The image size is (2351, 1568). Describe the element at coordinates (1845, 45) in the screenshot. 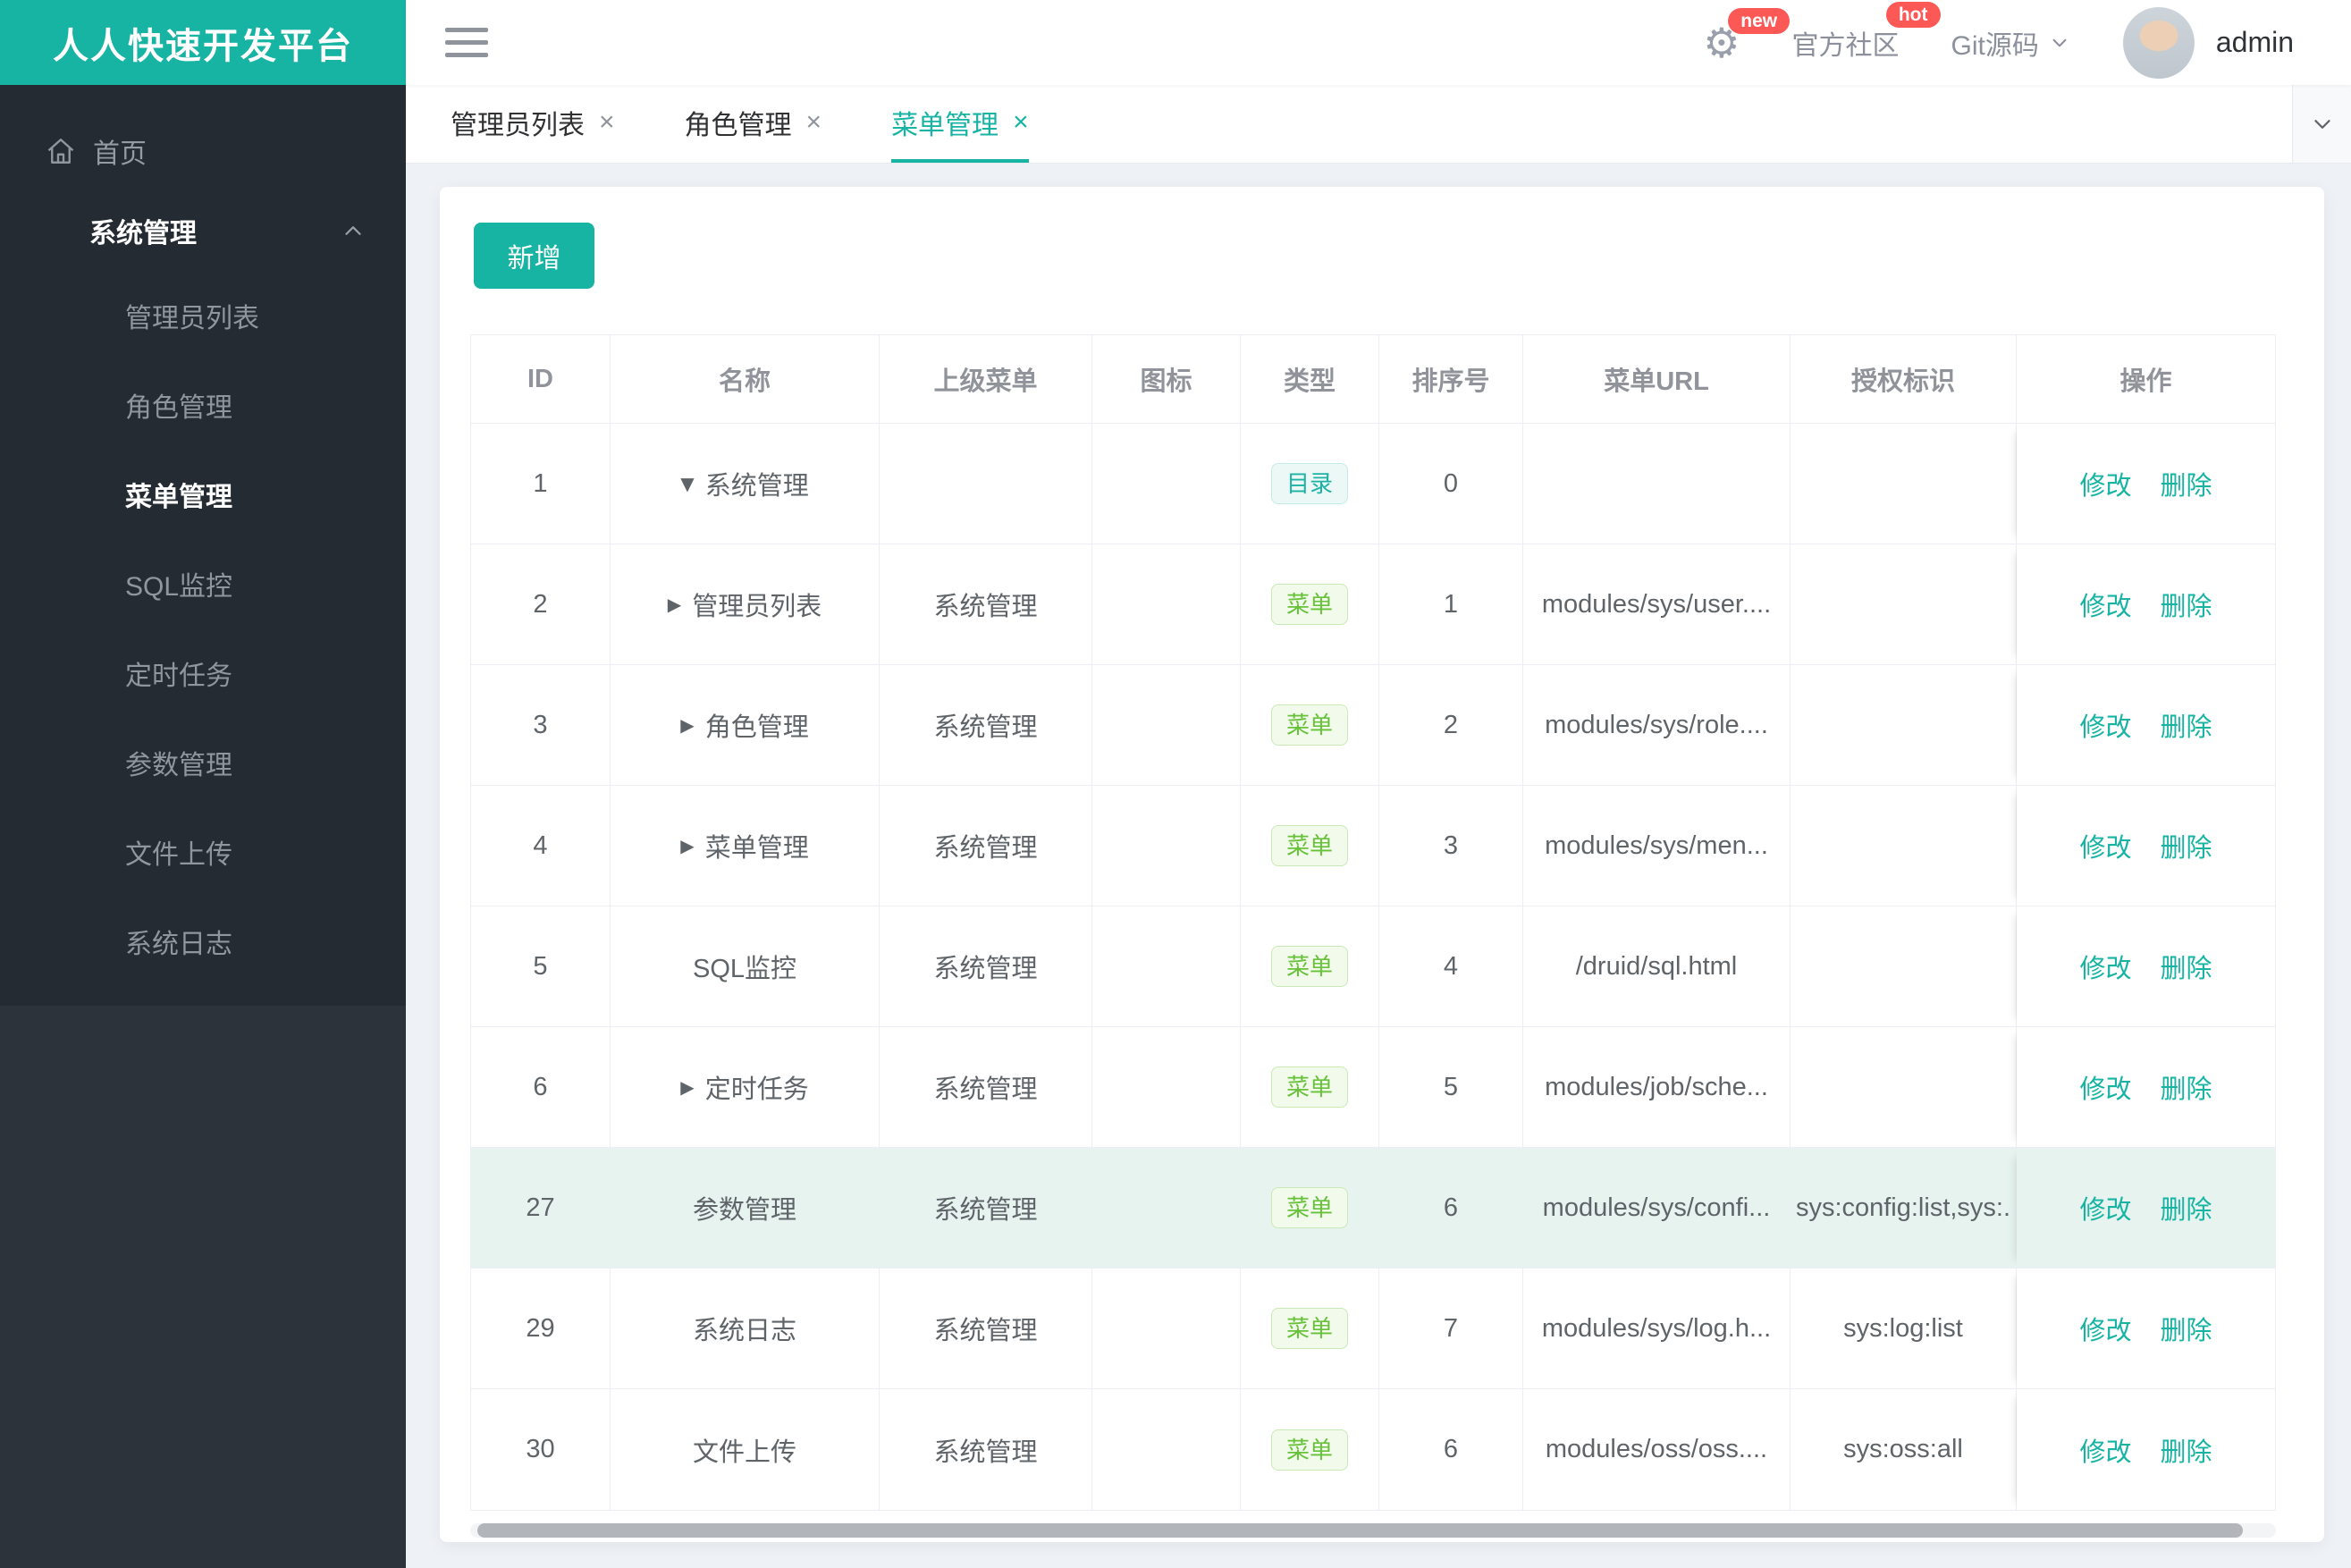

I see `community-label: 官方社区` at that location.